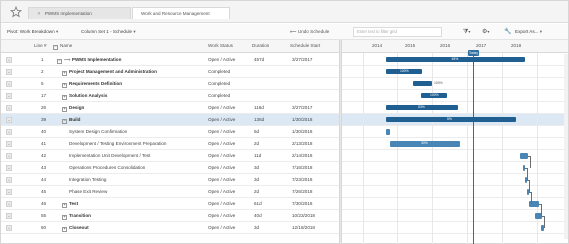 The image size is (569, 244). Describe the element at coordinates (89, 60) in the screenshot. I see `task-name: − ⟿ PWMS Implementation` at that location.